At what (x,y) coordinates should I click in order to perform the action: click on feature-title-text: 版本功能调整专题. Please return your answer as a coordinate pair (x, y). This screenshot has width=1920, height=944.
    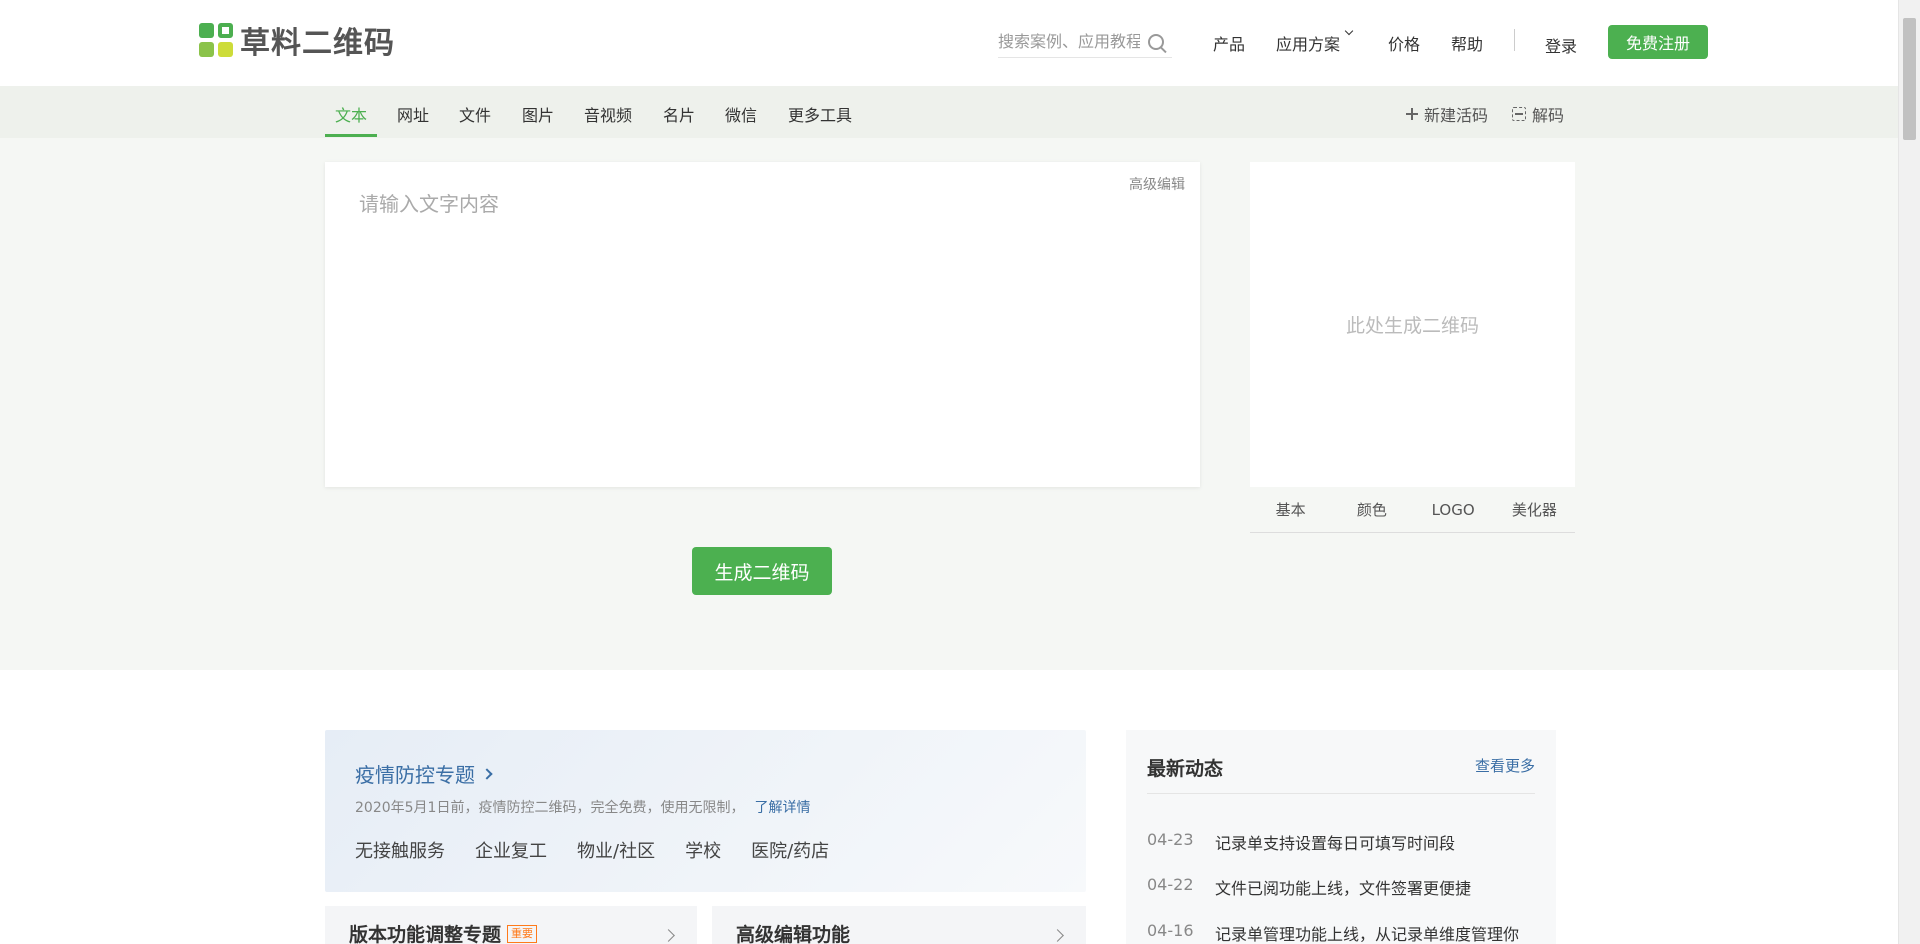
    Looking at the image, I should click on (425, 934).